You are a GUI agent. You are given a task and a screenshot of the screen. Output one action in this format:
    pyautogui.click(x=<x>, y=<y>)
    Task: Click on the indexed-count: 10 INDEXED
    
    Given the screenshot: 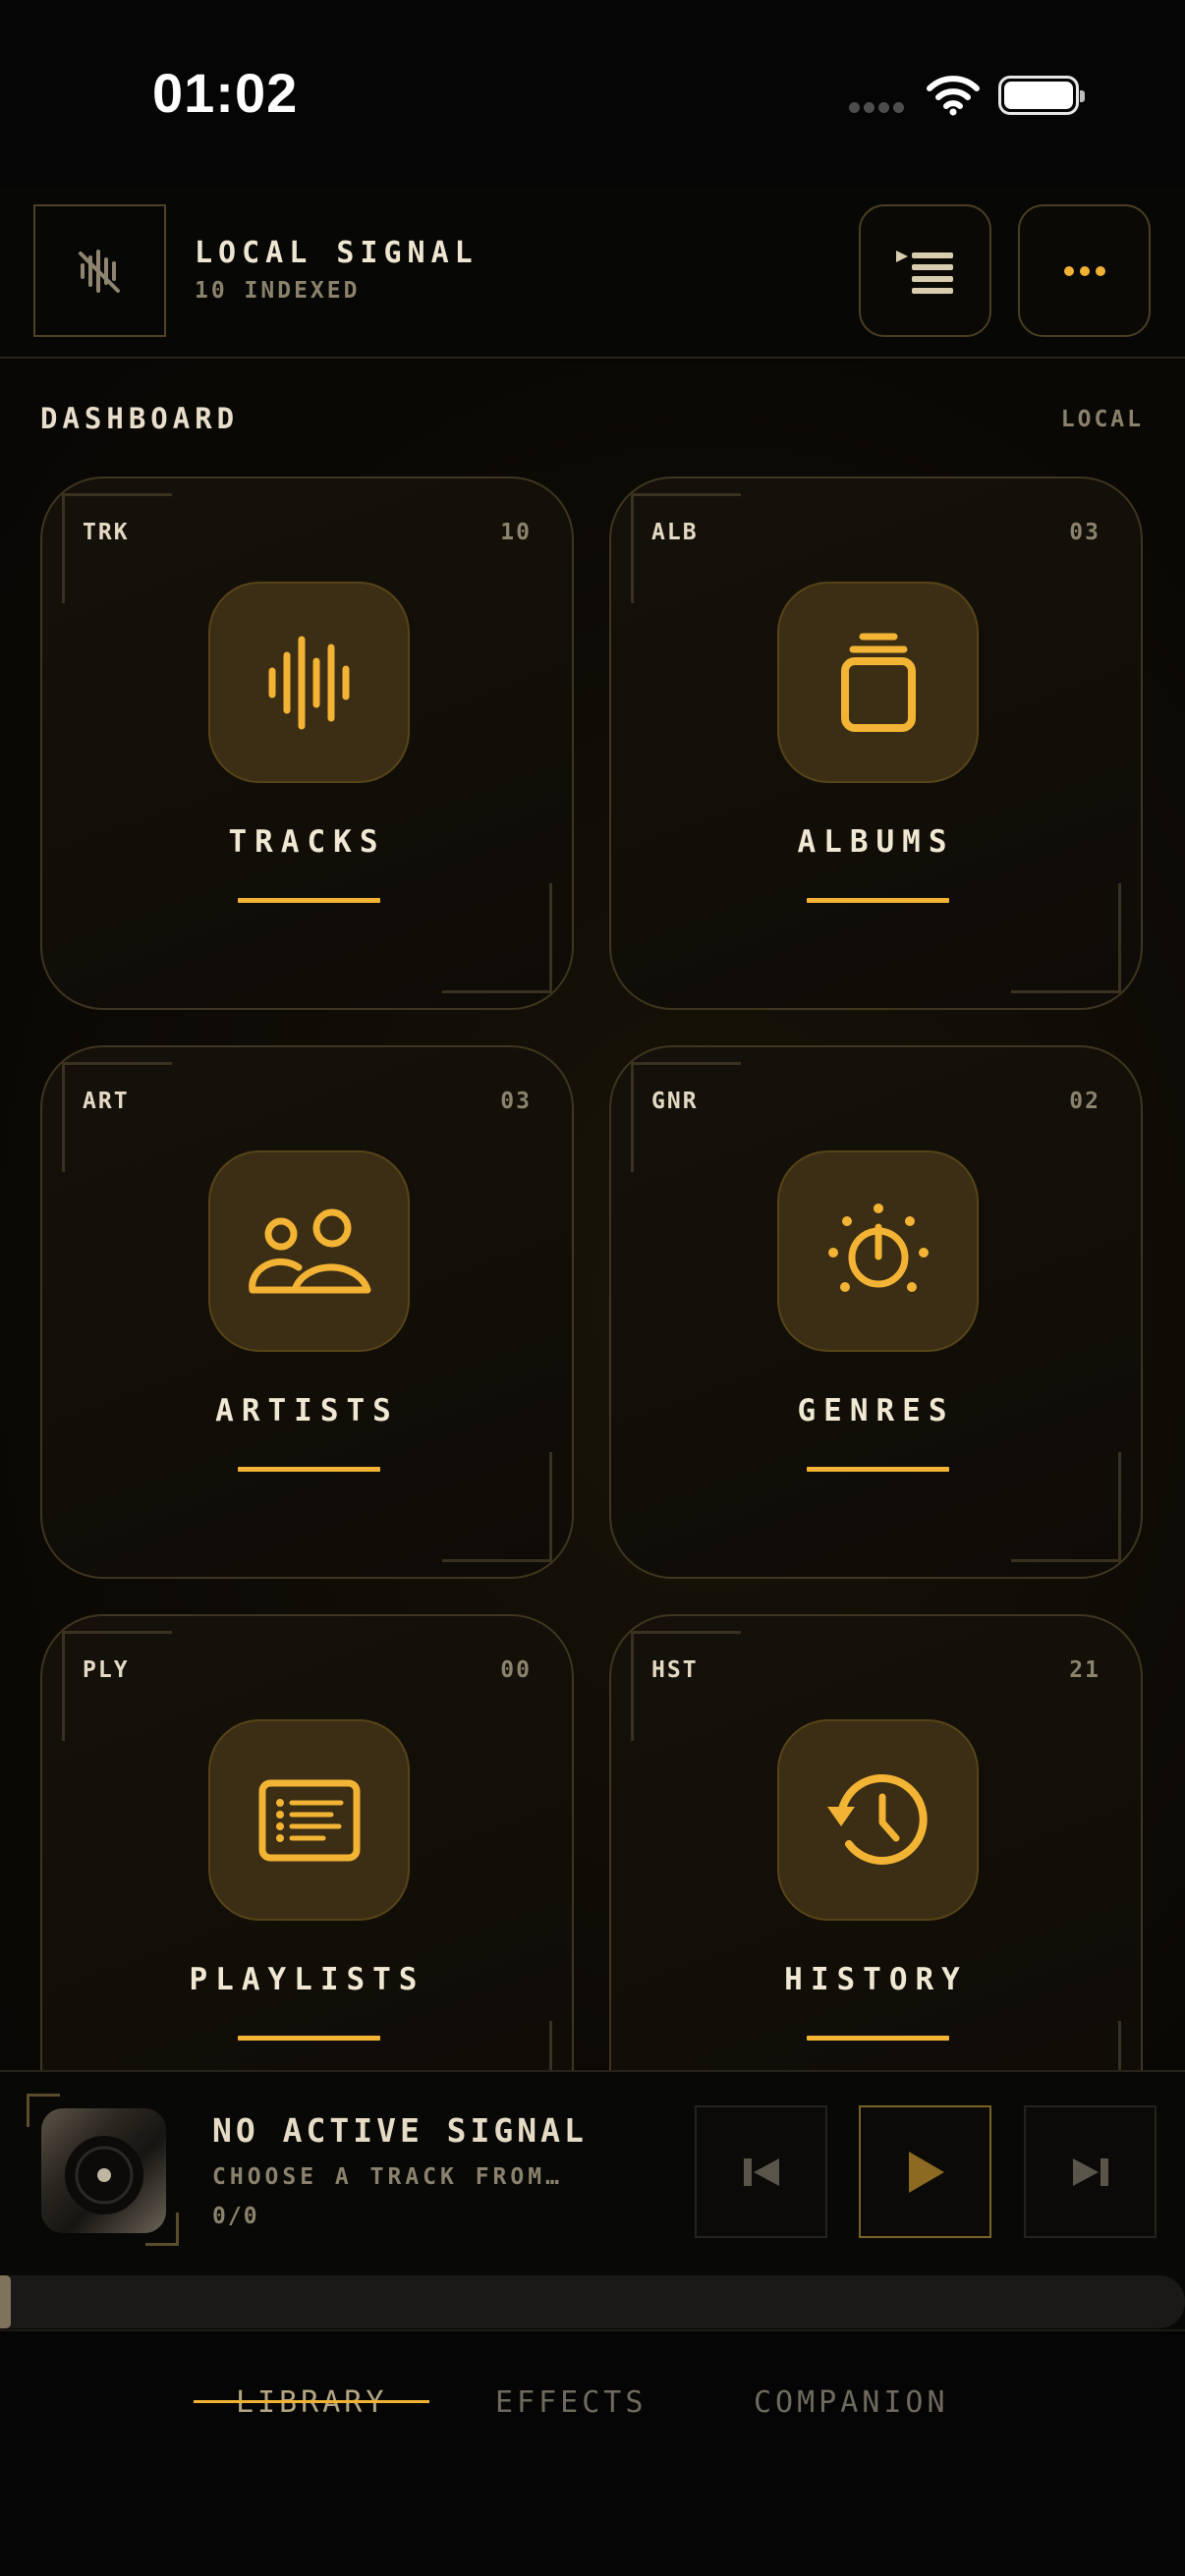 What is the action you would take?
    pyautogui.click(x=278, y=291)
    